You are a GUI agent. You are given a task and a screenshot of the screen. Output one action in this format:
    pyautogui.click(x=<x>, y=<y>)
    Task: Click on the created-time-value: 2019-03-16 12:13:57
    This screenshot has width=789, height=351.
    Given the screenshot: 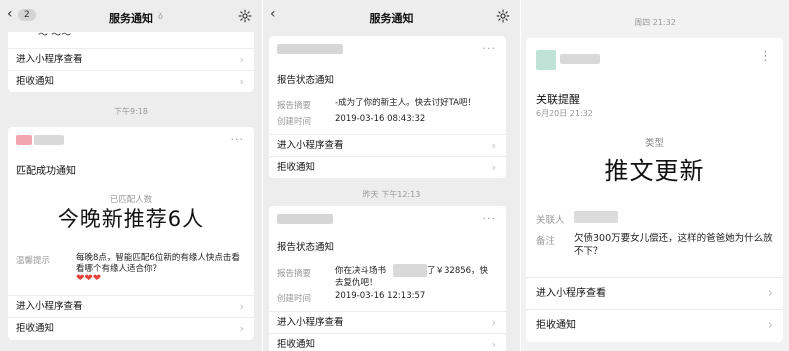 What is the action you would take?
    pyautogui.click(x=380, y=296)
    